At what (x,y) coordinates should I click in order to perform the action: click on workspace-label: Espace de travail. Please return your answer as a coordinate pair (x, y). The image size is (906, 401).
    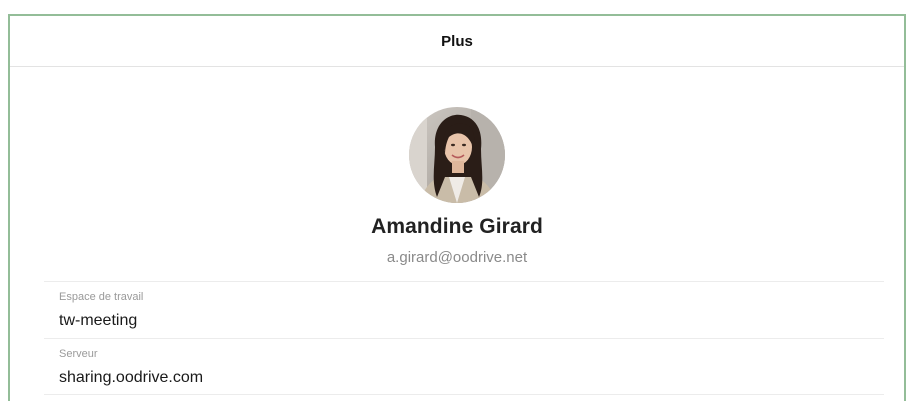
    Looking at the image, I should click on (101, 297).